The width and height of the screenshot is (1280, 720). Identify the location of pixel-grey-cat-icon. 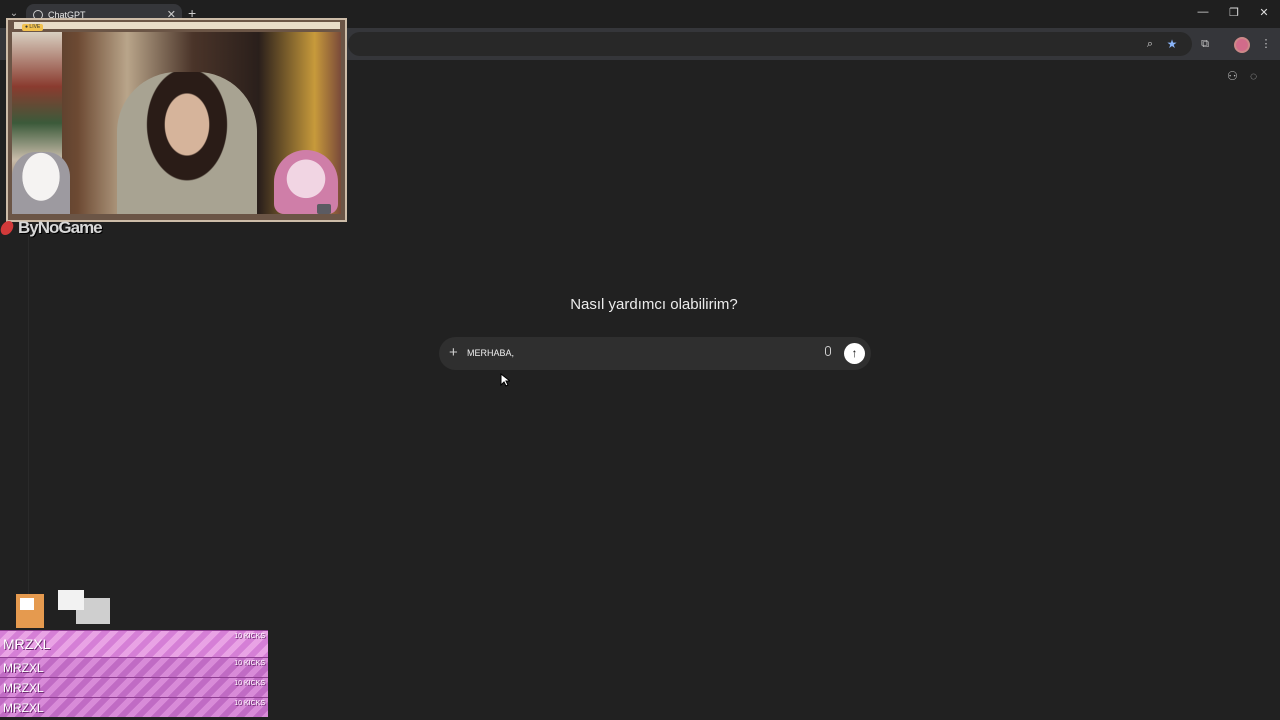
(86, 606).